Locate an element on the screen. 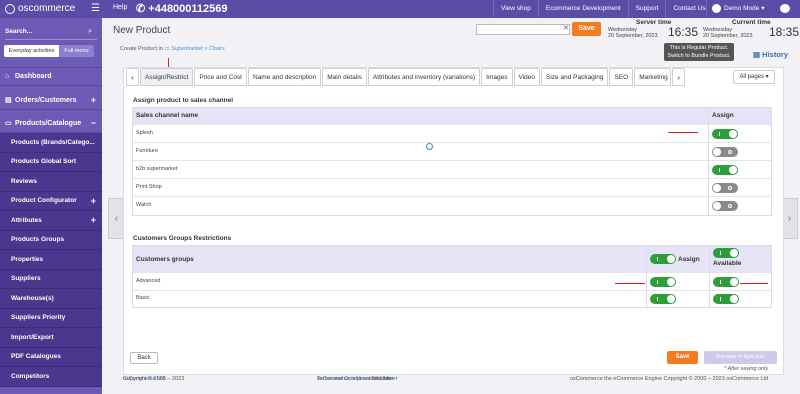 This screenshot has height=394, width=800. chevron-down-icon: ▾ is located at coordinates (763, 8).